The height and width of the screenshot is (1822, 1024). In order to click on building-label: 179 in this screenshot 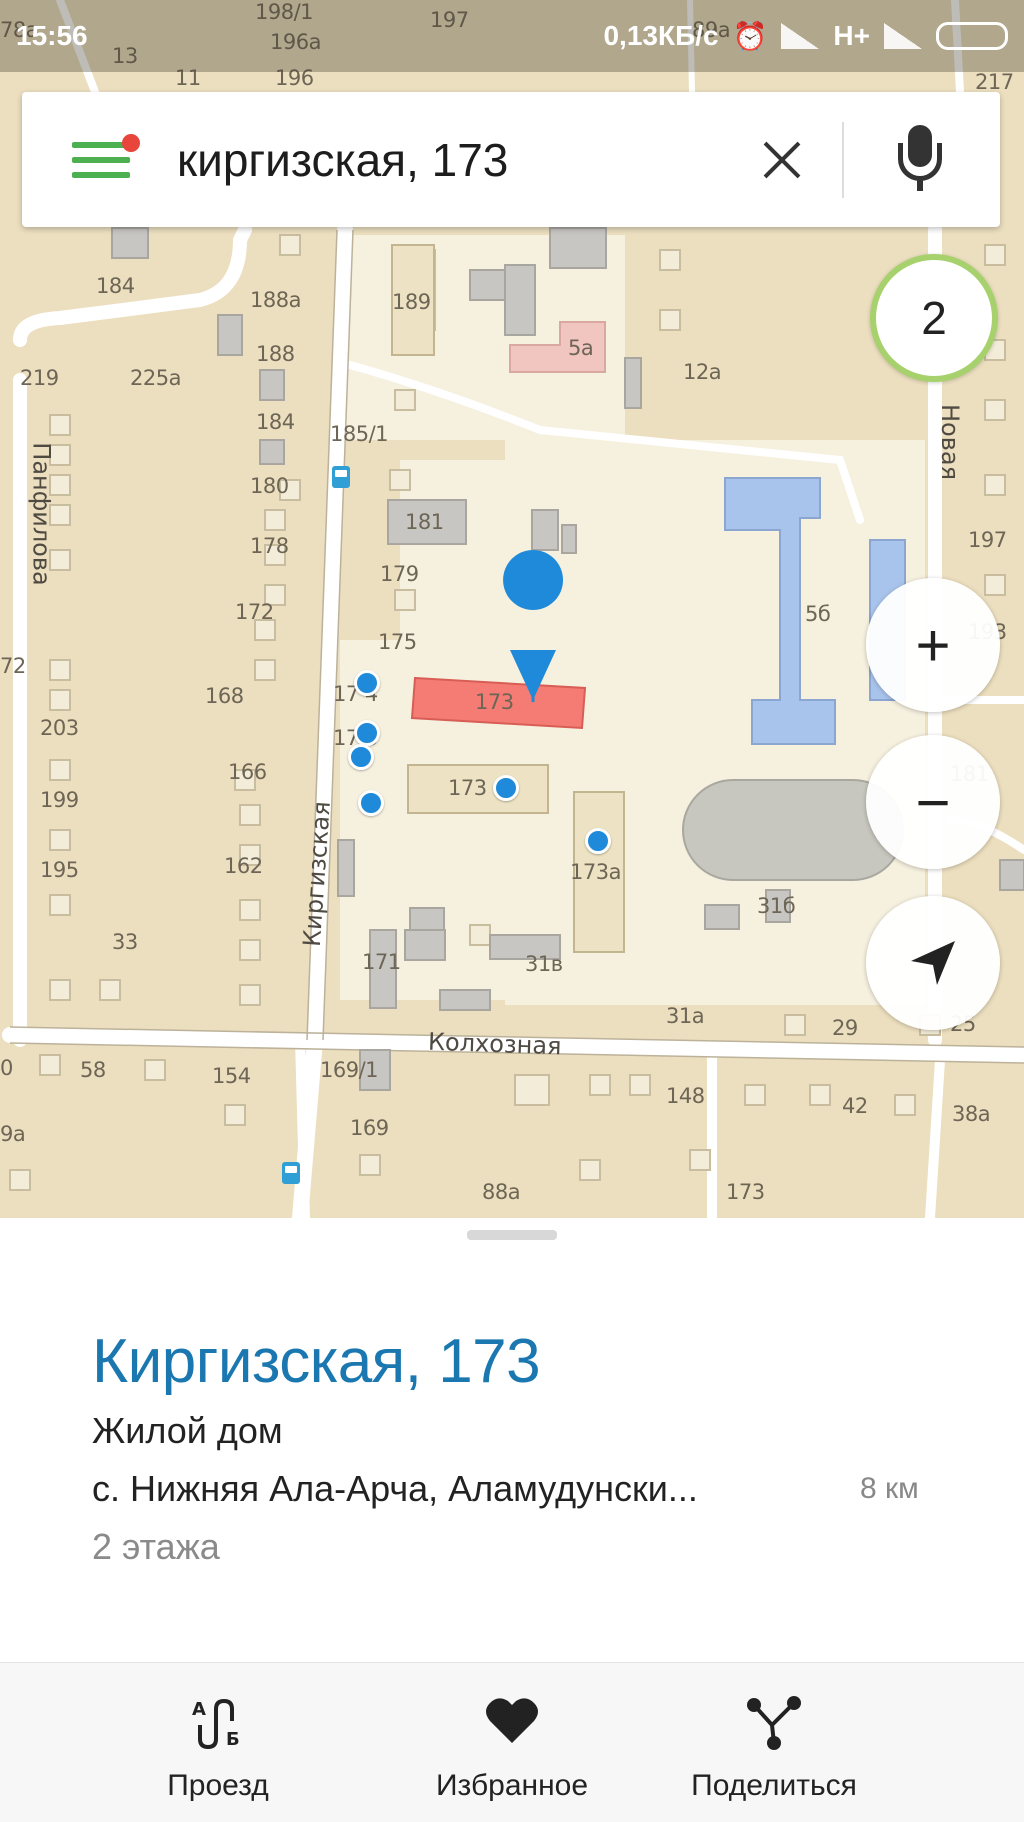, I will do `click(399, 574)`.